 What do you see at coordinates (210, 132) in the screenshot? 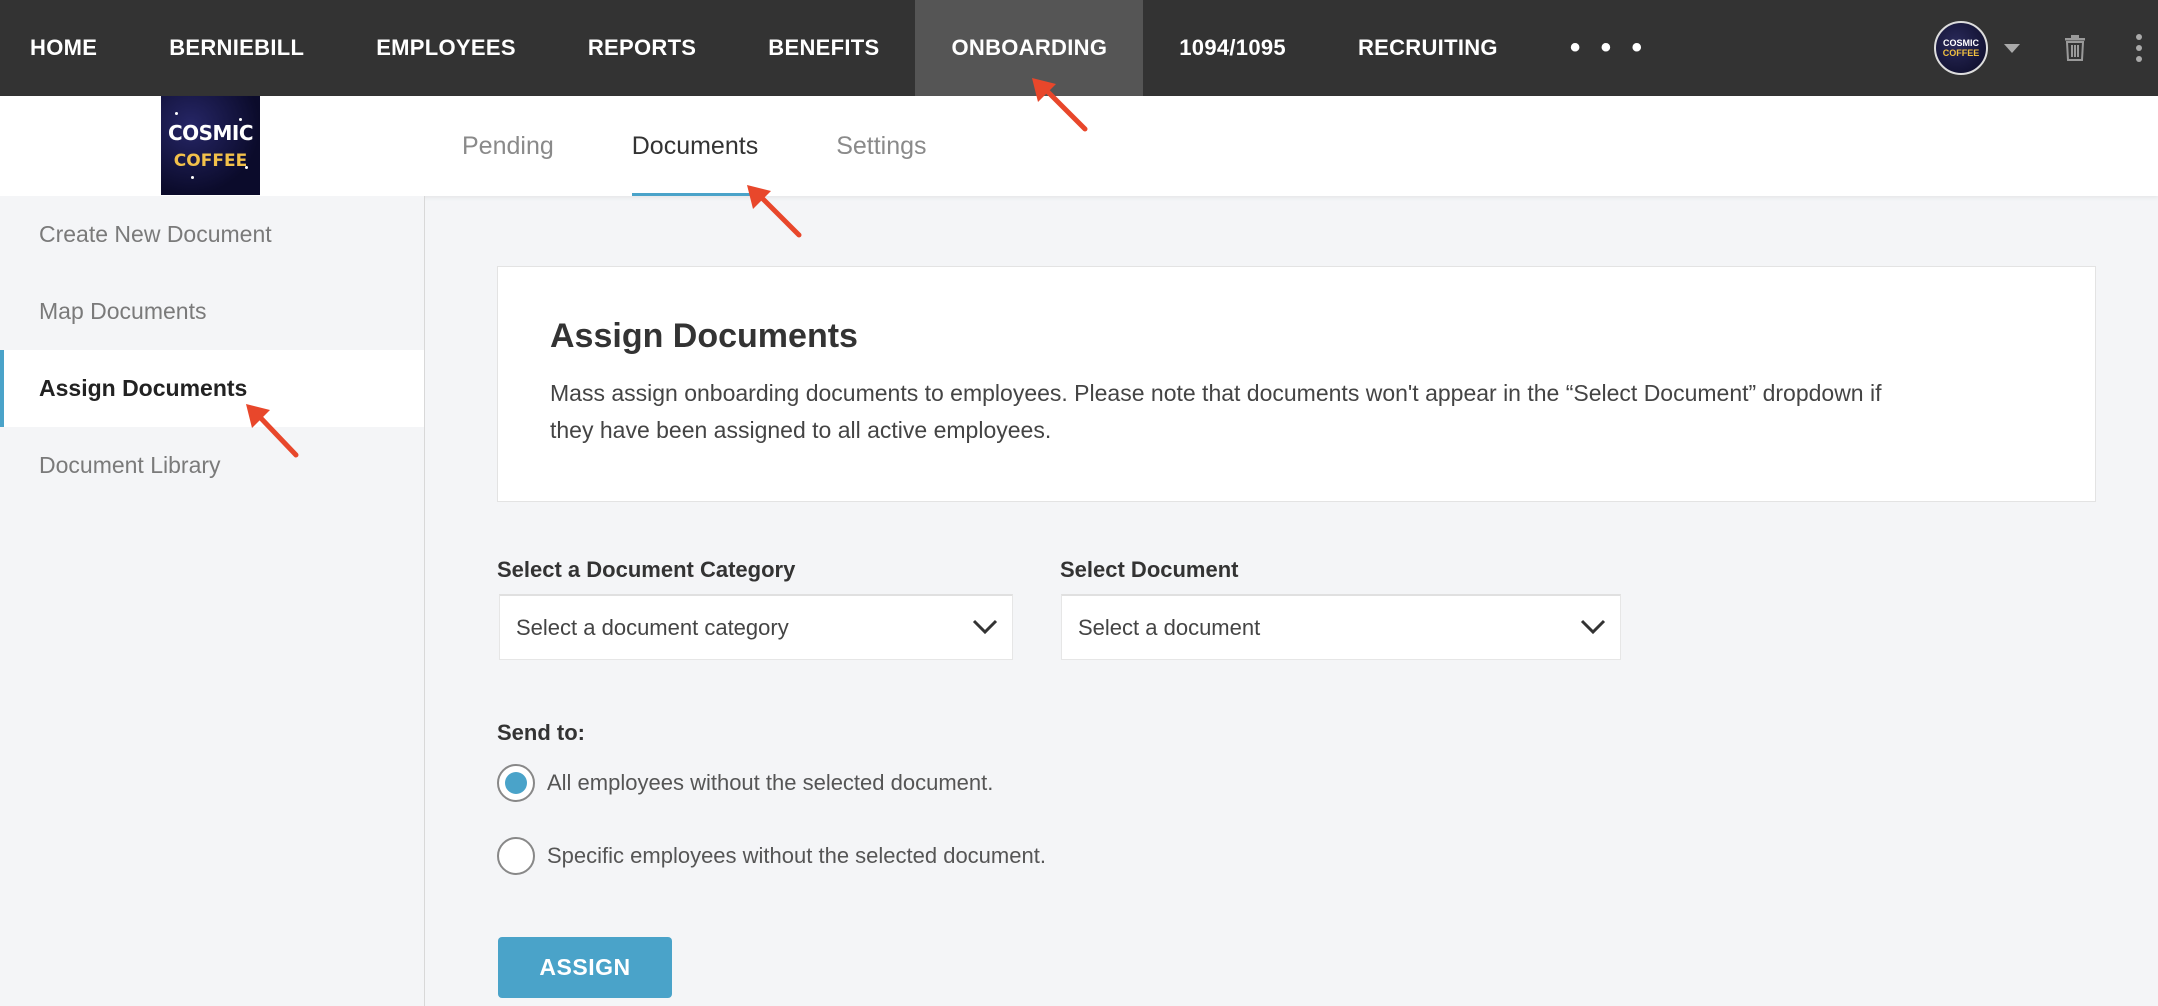
I see `logo-text-line1: COSMIC` at bounding box center [210, 132].